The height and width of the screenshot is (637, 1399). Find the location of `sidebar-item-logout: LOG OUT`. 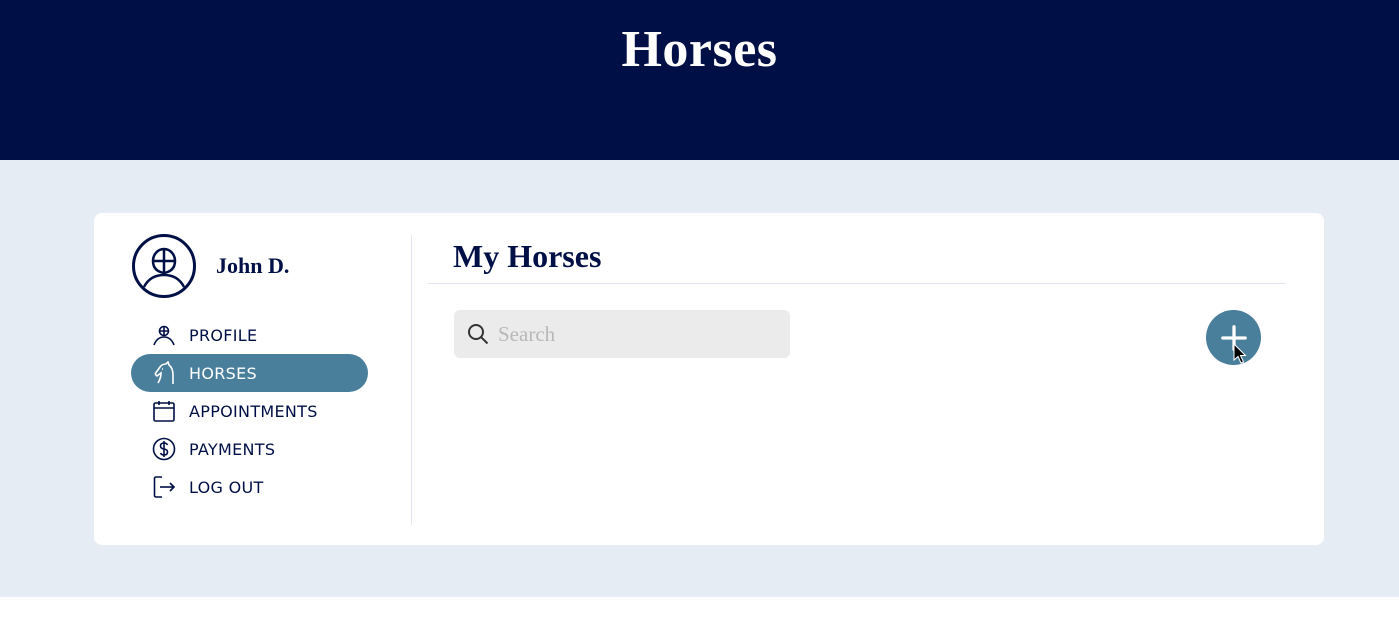

sidebar-item-logout: LOG OUT is located at coordinates (249, 487).